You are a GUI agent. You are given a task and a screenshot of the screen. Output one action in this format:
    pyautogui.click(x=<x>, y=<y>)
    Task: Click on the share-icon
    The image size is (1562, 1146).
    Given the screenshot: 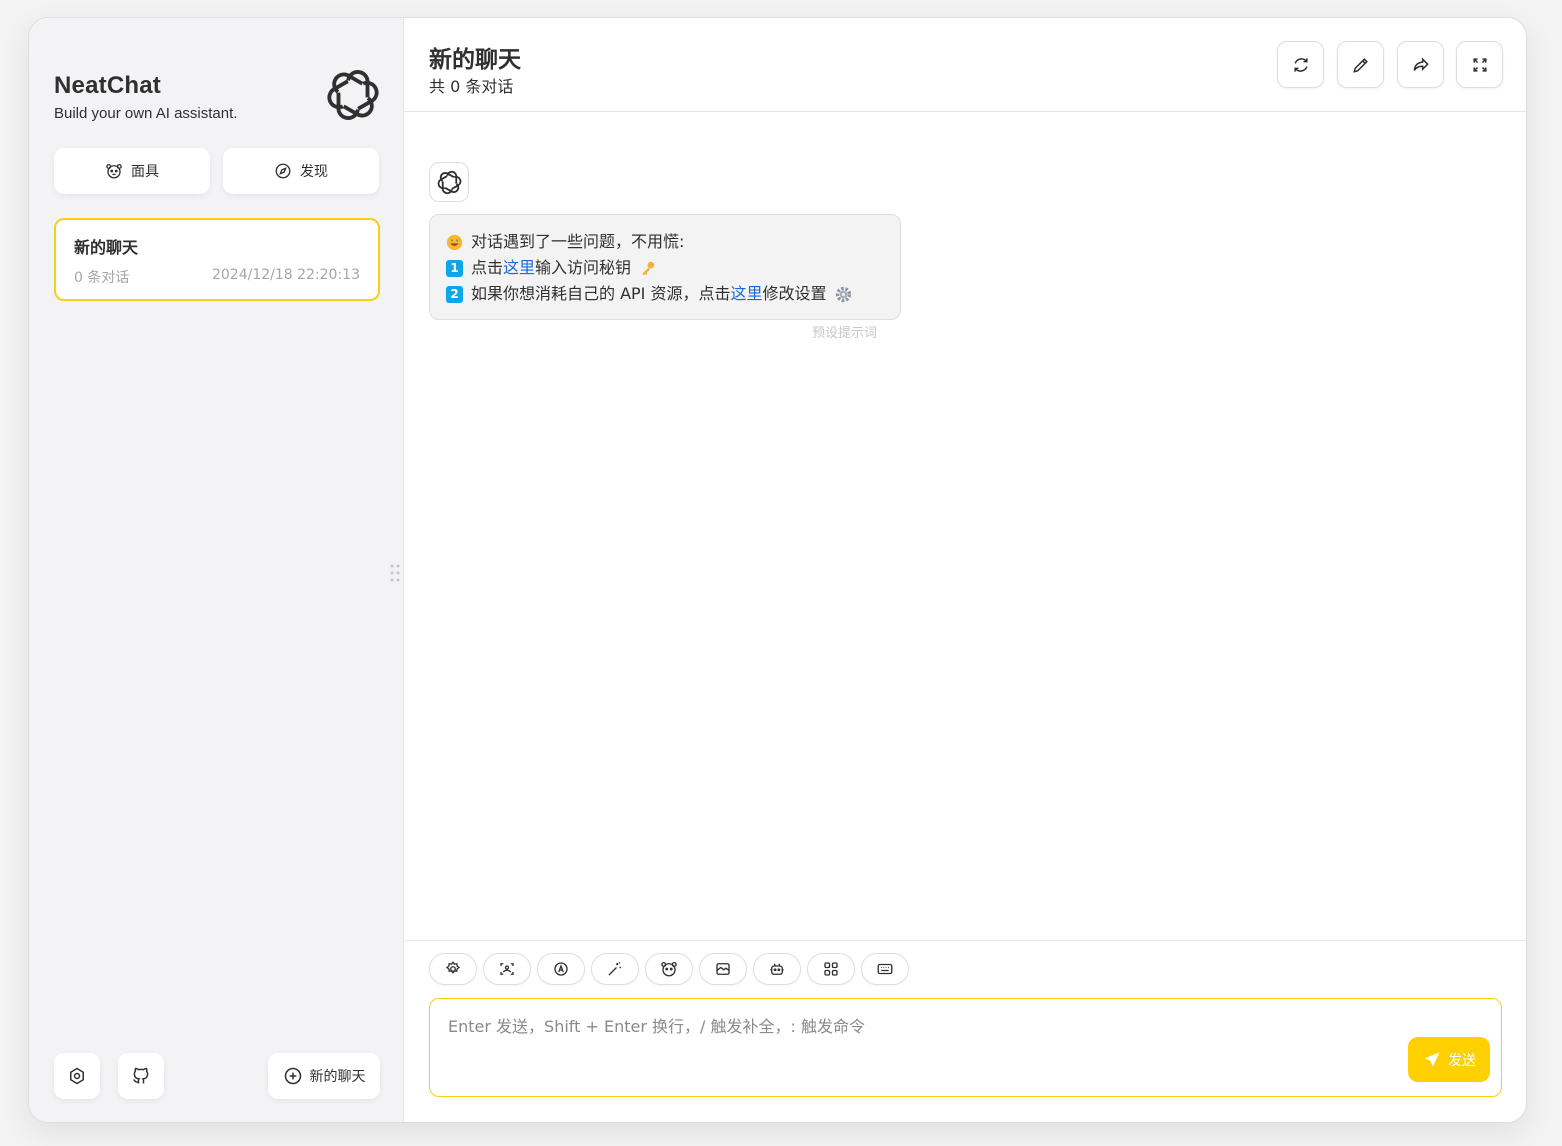 What is the action you would take?
    pyautogui.click(x=1421, y=63)
    